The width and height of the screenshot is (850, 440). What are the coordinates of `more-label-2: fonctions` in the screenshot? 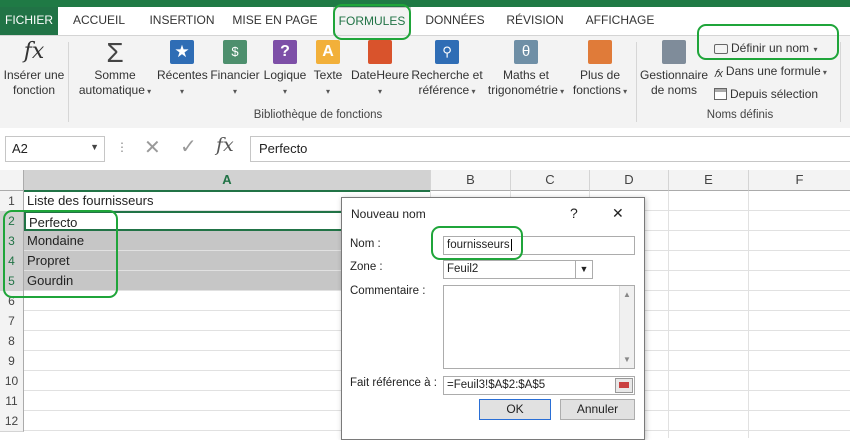 It's located at (596, 90).